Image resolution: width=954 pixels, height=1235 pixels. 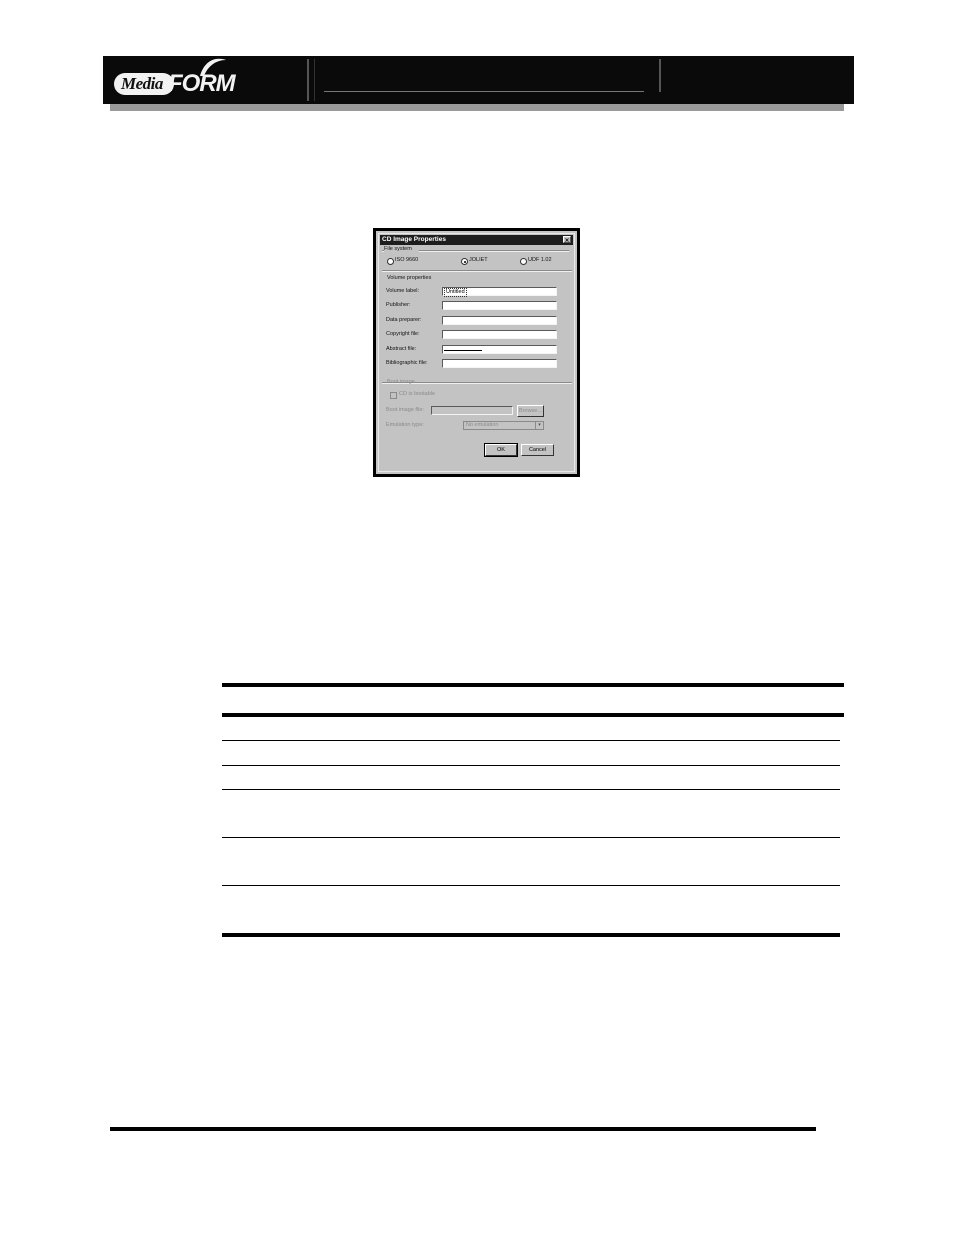 I want to click on chevron-down-icon: ▾, so click(x=539, y=425).